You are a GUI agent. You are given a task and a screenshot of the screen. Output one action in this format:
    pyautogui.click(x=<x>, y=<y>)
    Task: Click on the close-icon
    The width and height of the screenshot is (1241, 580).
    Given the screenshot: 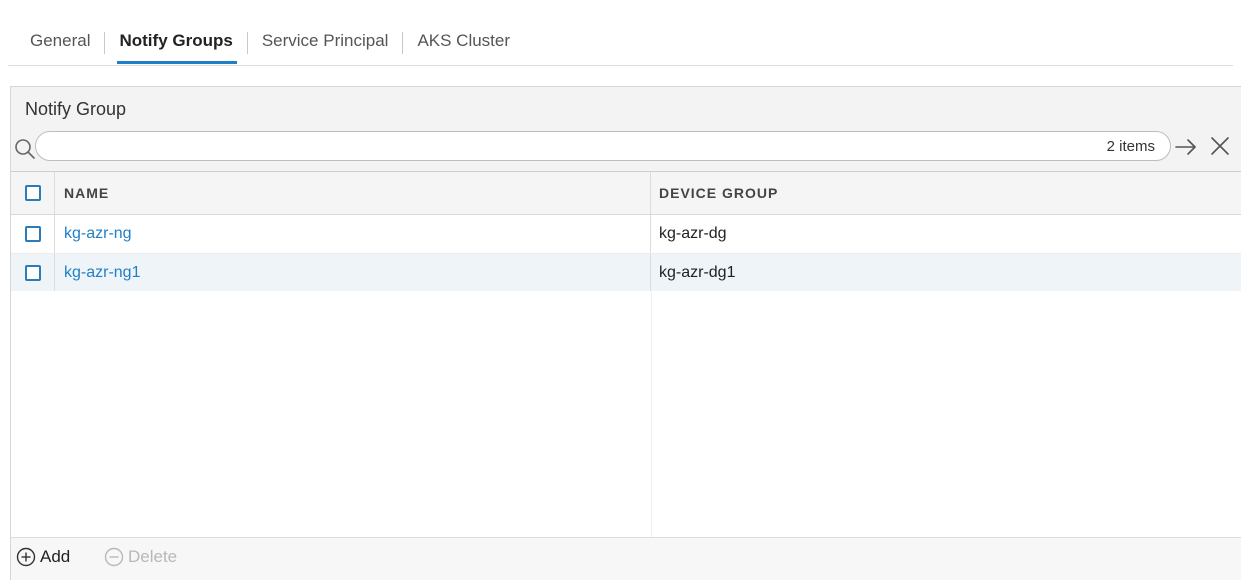 What is the action you would take?
    pyautogui.click(x=1220, y=146)
    